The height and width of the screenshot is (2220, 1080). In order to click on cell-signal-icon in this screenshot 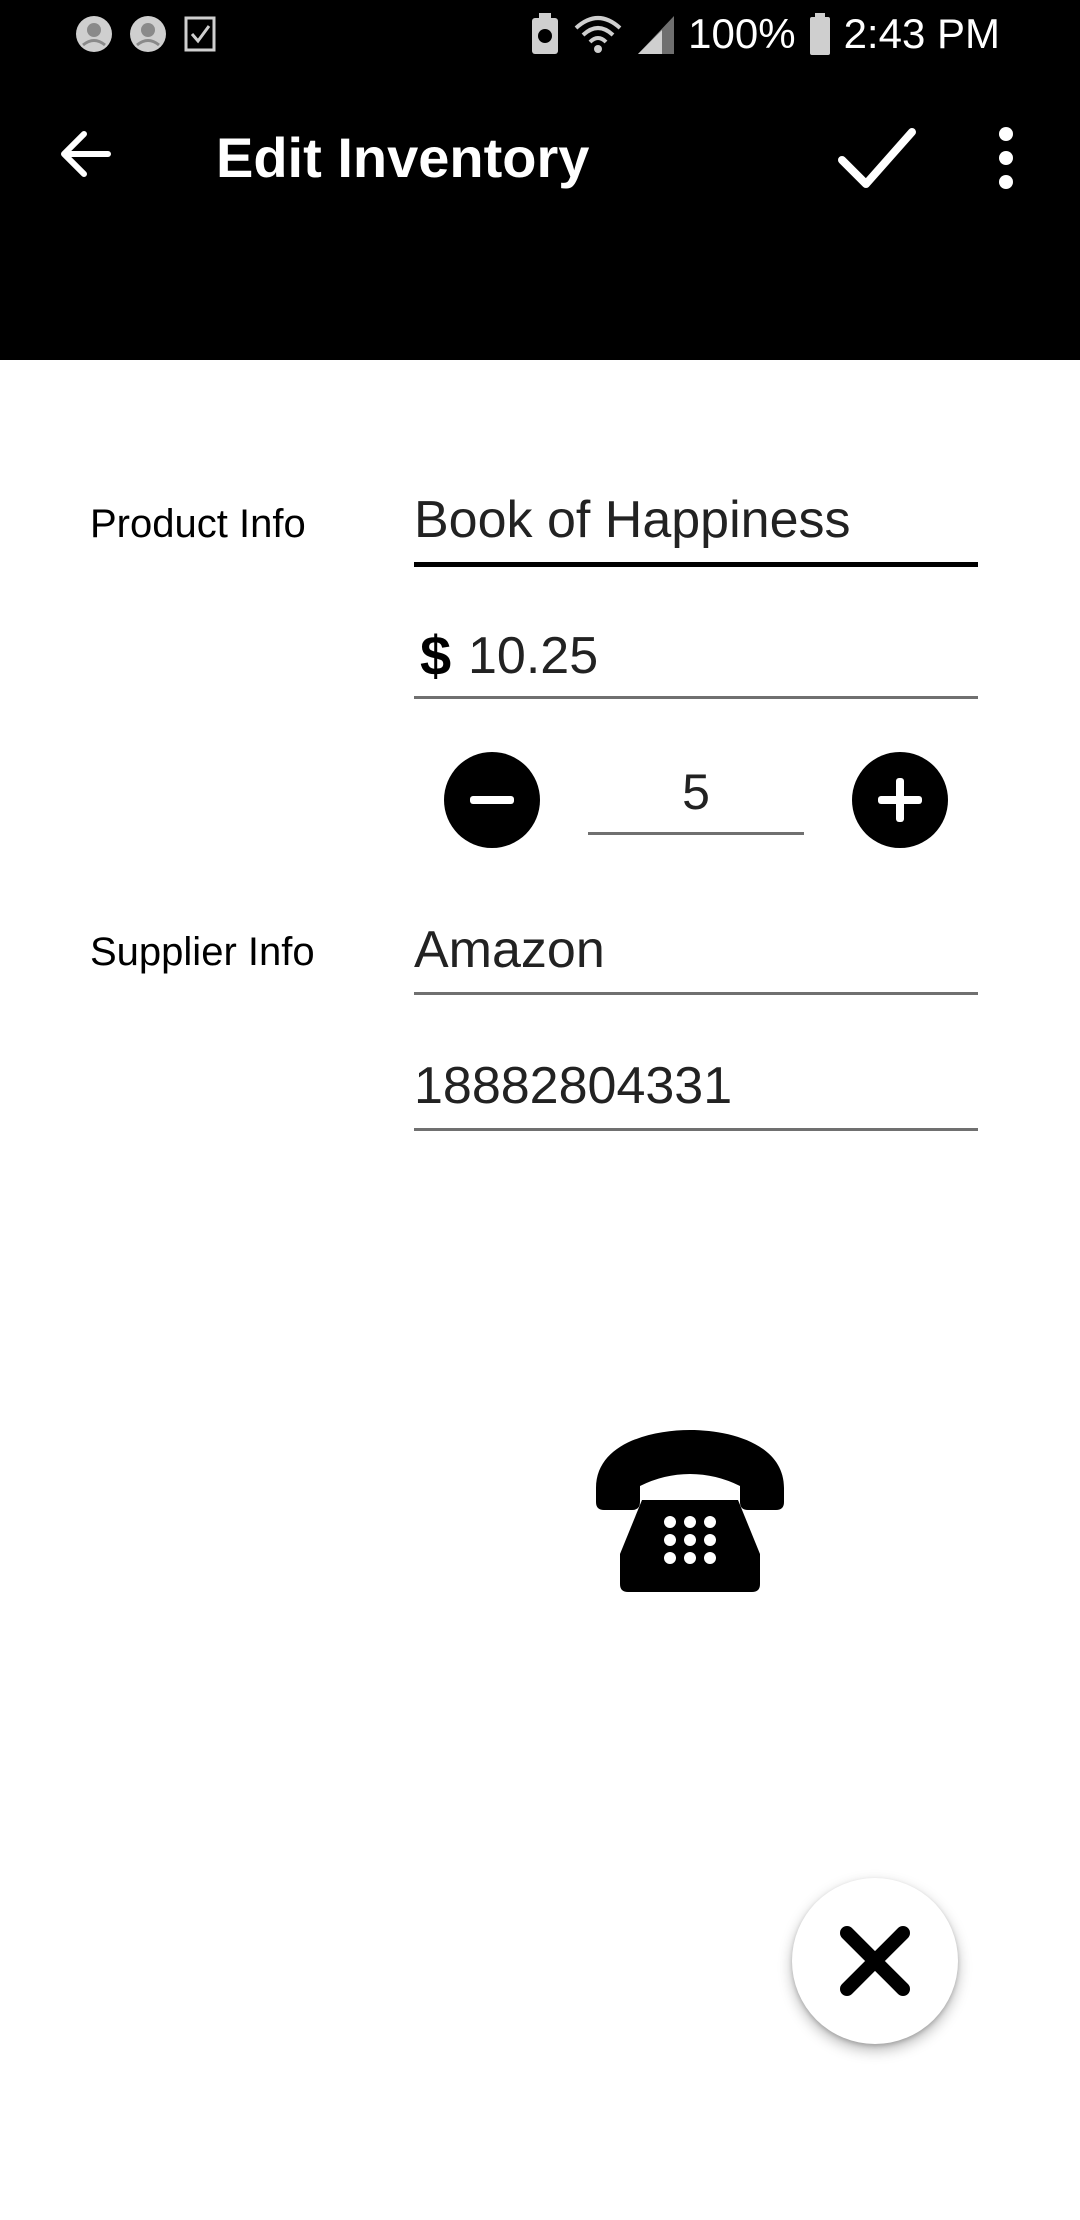, I will do `click(656, 35)`.